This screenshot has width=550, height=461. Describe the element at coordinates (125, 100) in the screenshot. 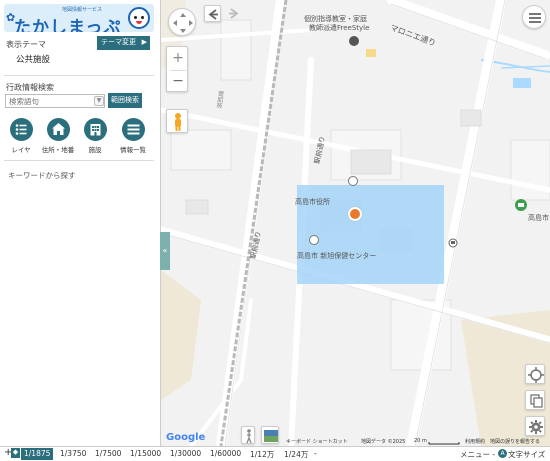

I see `range-search-button: 範囲検索` at that location.